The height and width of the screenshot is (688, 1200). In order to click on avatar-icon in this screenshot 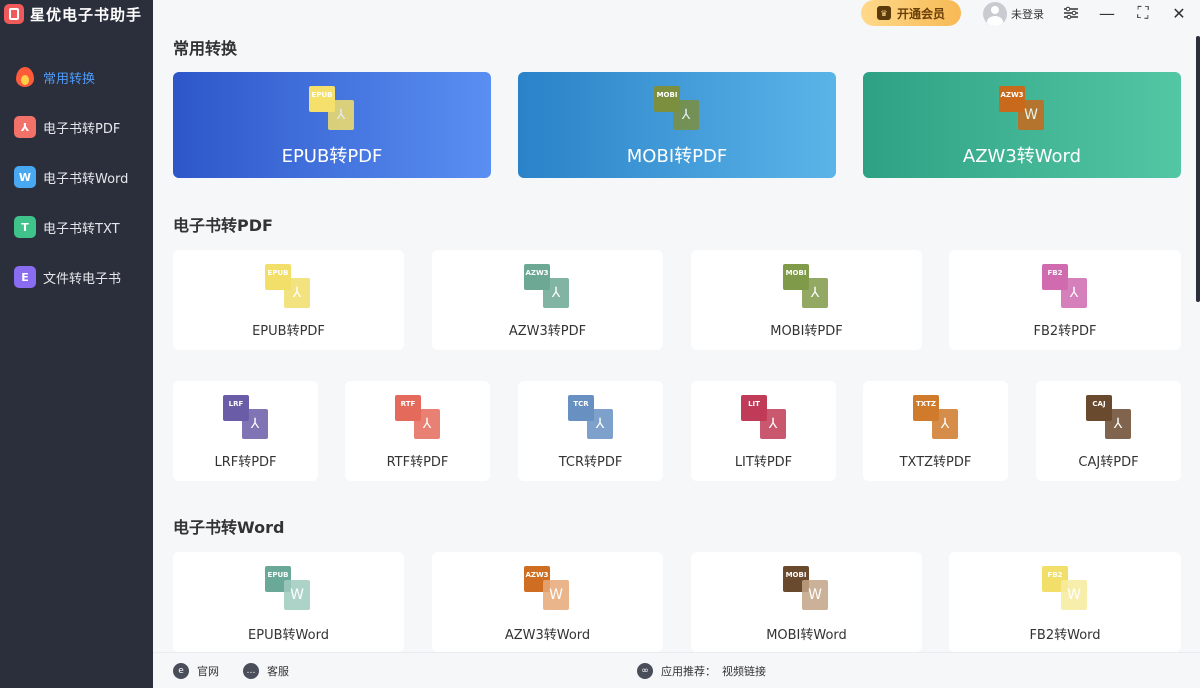, I will do `click(995, 14)`.